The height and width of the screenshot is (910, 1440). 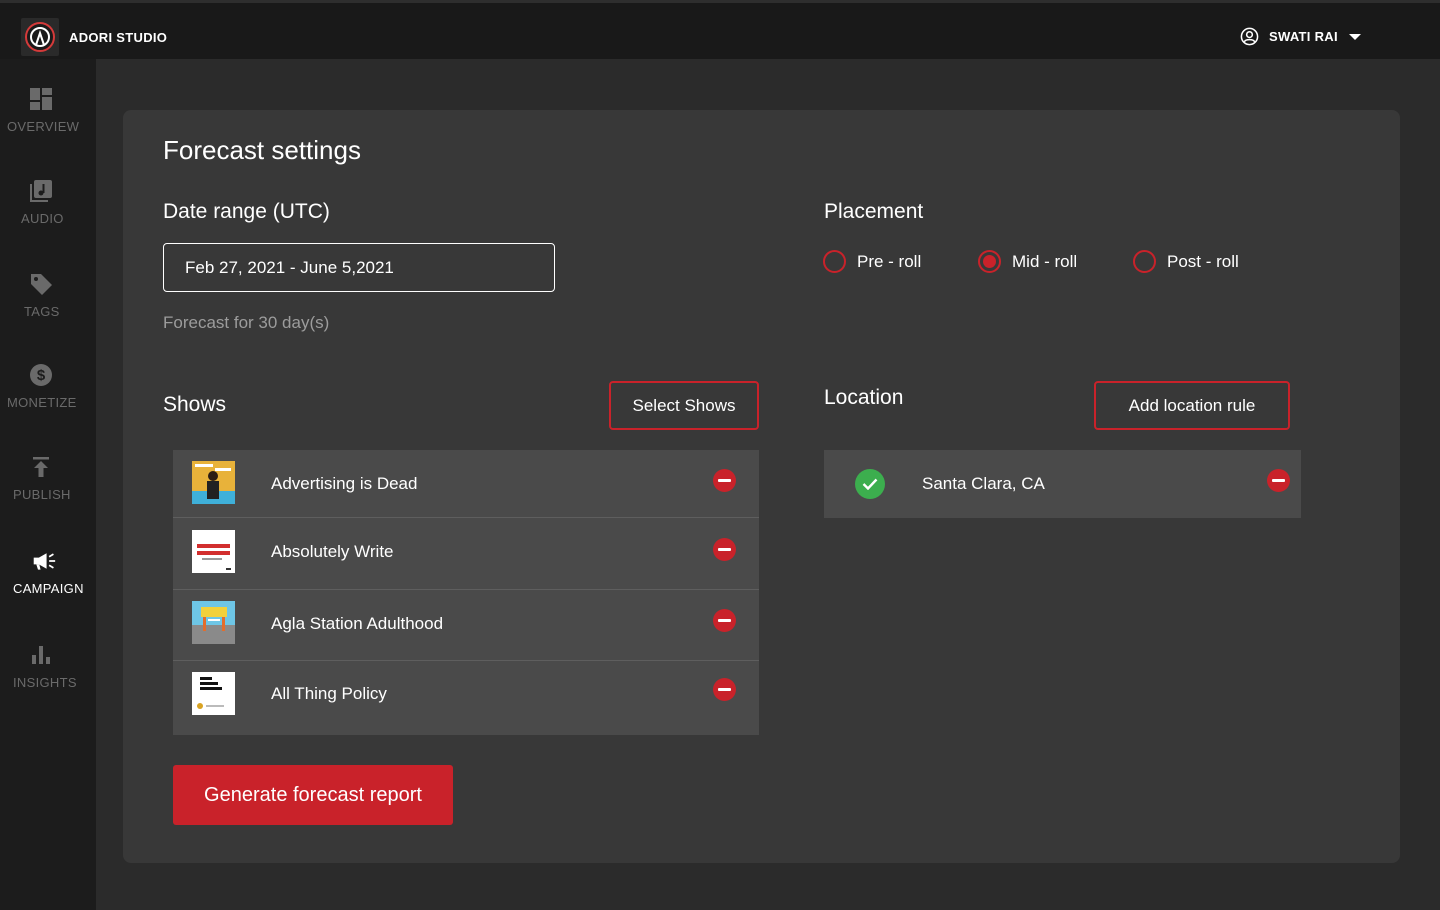 What do you see at coordinates (1303, 36) in the screenshot?
I see `user-name: SWATI RAI` at bounding box center [1303, 36].